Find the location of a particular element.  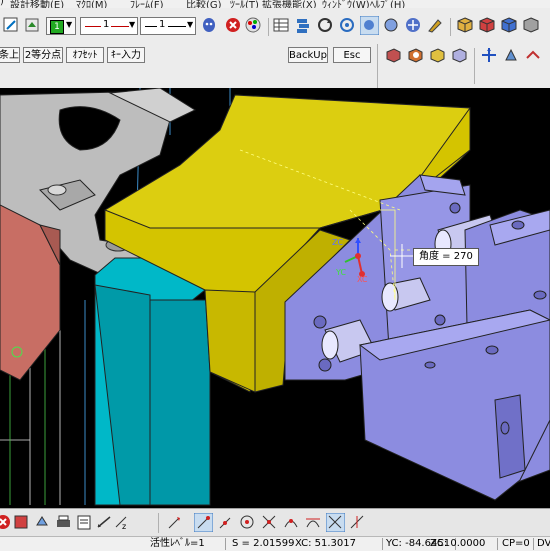

status-xc: XC: 51.3017 is located at coordinates (326, 543).